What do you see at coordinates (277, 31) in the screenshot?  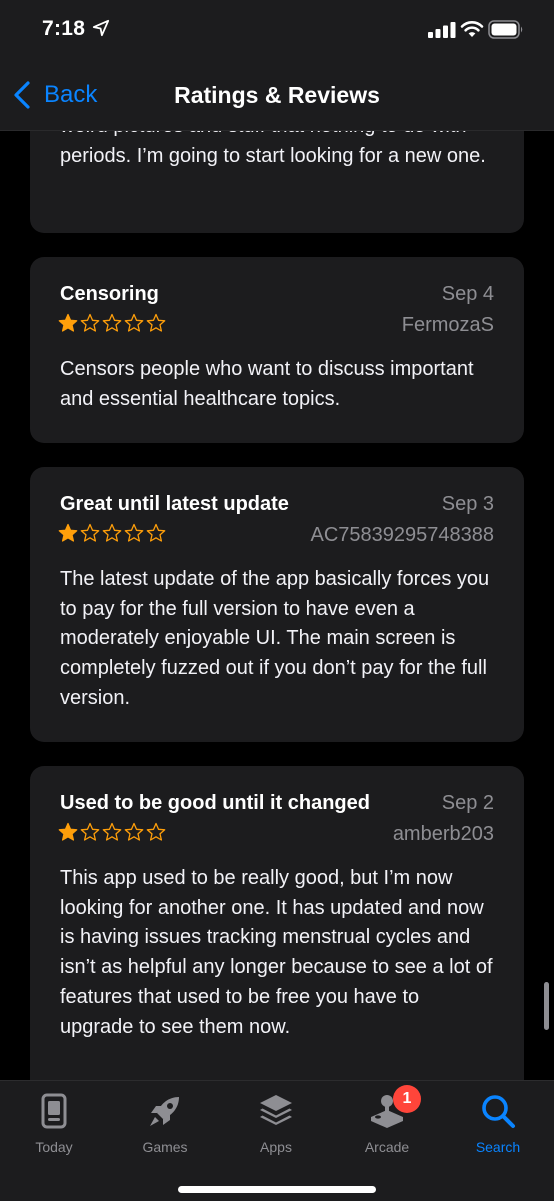 I see `status-bar: 7:18` at bounding box center [277, 31].